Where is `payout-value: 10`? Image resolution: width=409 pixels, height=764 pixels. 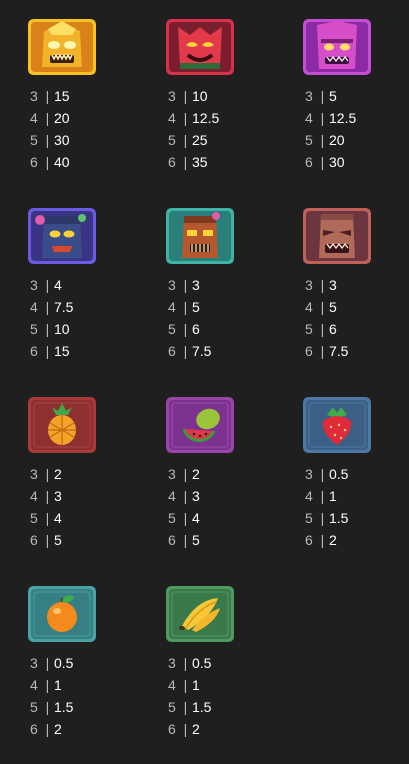
payout-value: 10 is located at coordinates (200, 96).